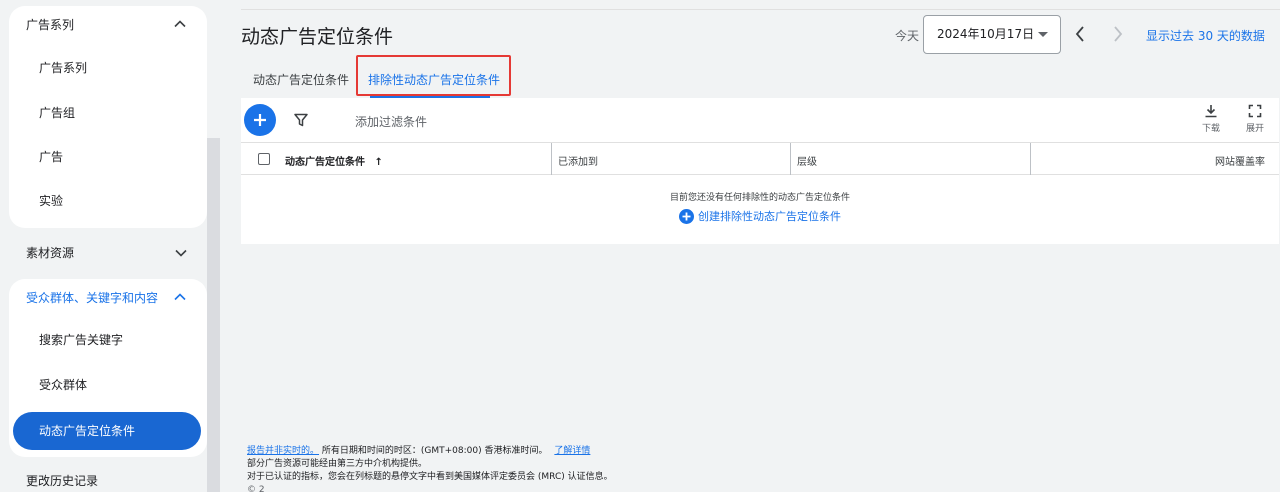 Image resolution: width=1280 pixels, height=492 pixels. Describe the element at coordinates (181, 253) in the screenshot. I see `chevron-down-icon` at that location.